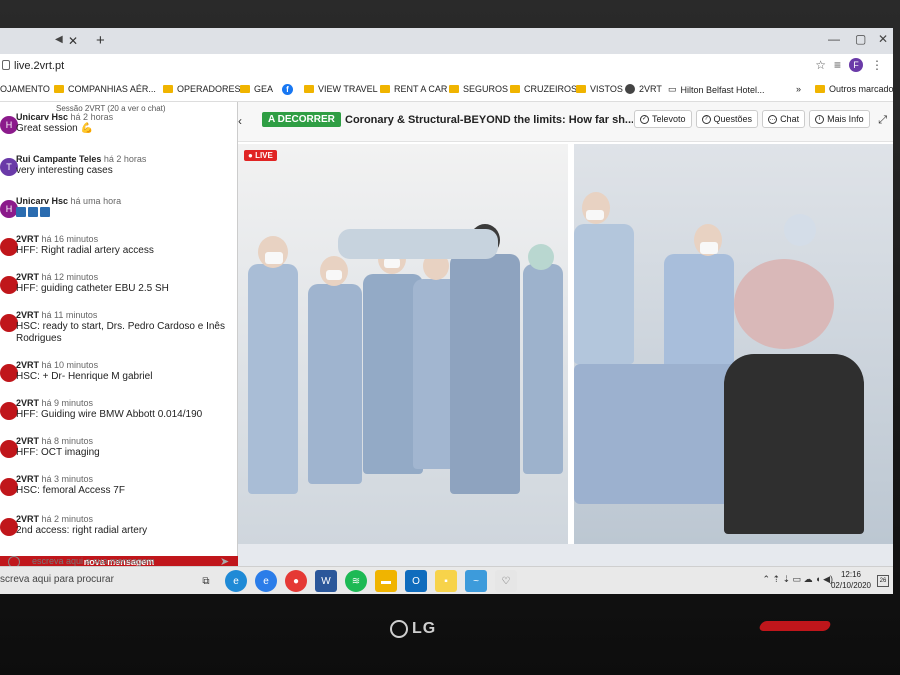 Image resolution: width=900 pixels, height=675 pixels. What do you see at coordinates (6, 65) in the screenshot?
I see `lock-icon` at bounding box center [6, 65].